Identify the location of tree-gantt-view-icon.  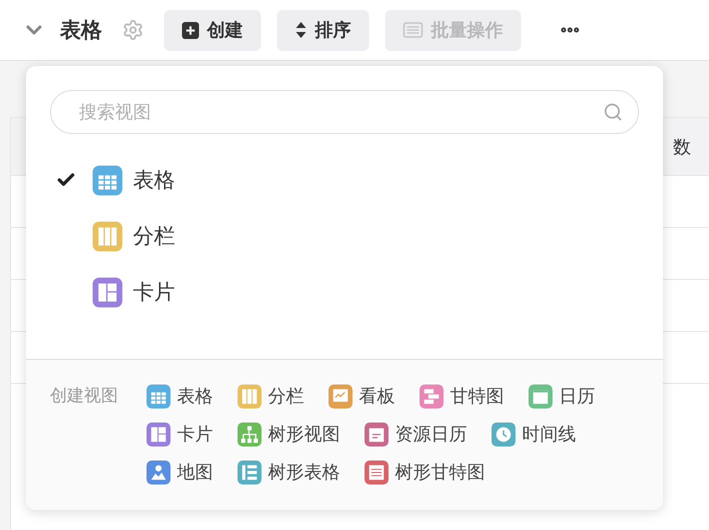
(376, 472).